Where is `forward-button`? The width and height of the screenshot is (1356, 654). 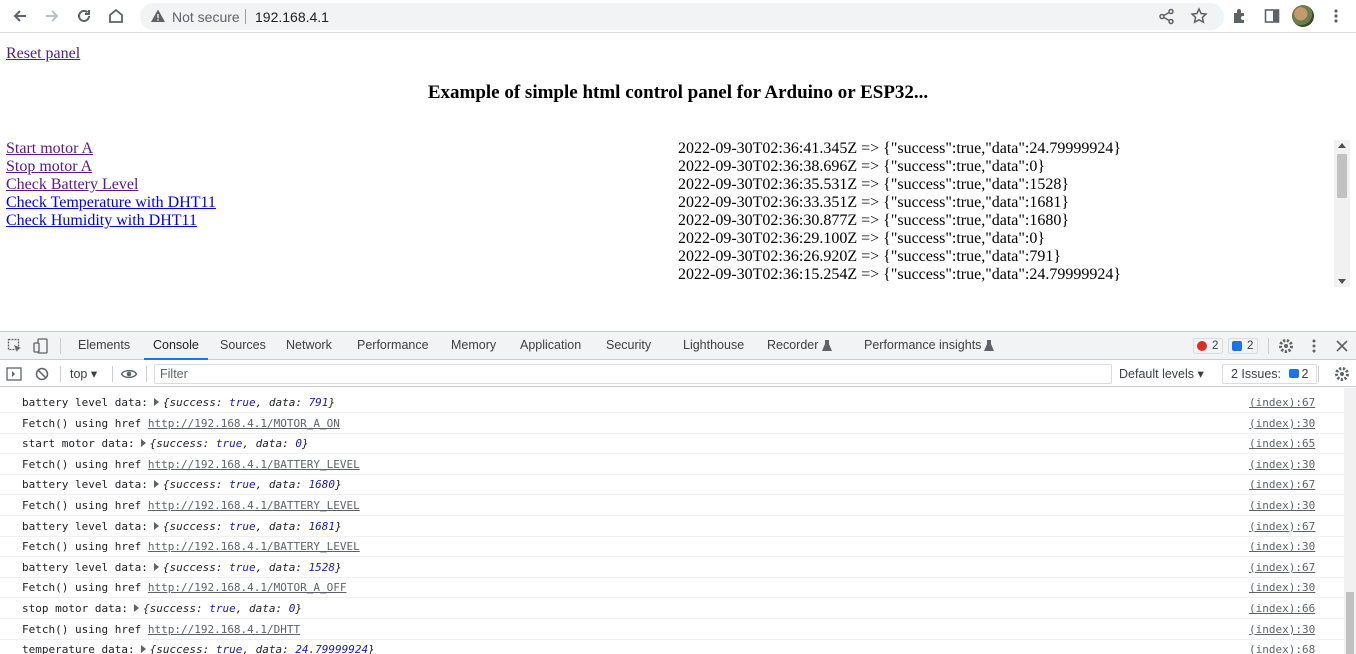
forward-button is located at coordinates (52, 16).